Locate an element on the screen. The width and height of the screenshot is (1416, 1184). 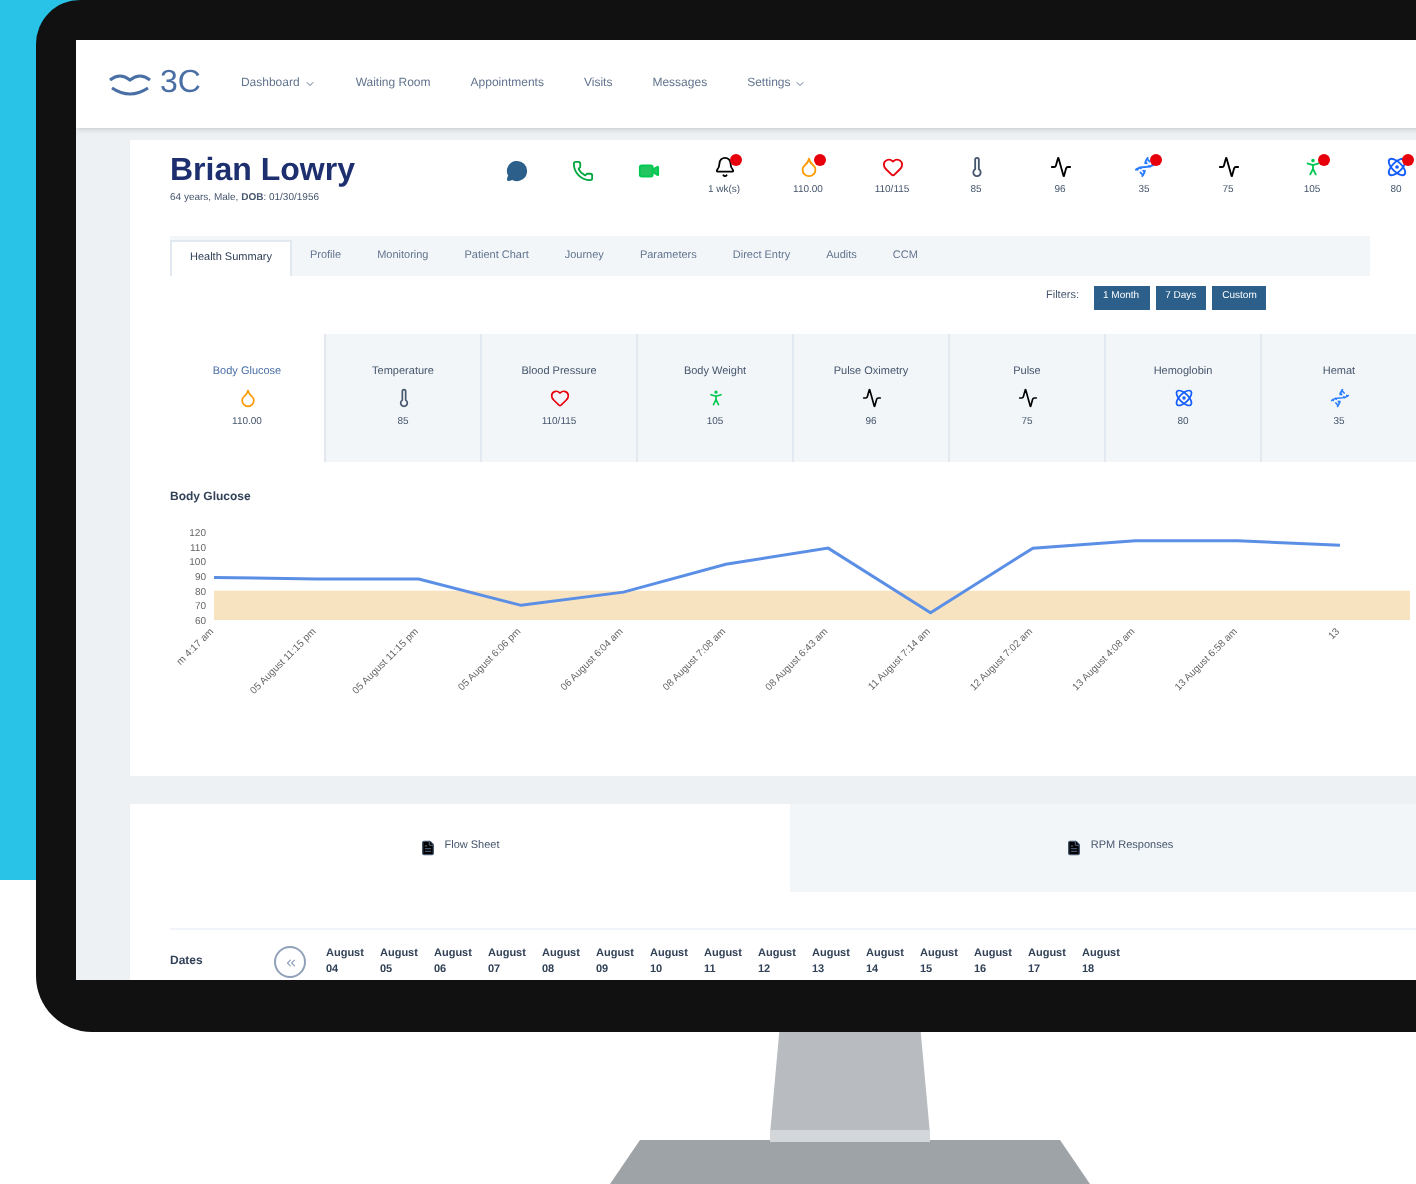
logo-icon is located at coordinates (130, 84).